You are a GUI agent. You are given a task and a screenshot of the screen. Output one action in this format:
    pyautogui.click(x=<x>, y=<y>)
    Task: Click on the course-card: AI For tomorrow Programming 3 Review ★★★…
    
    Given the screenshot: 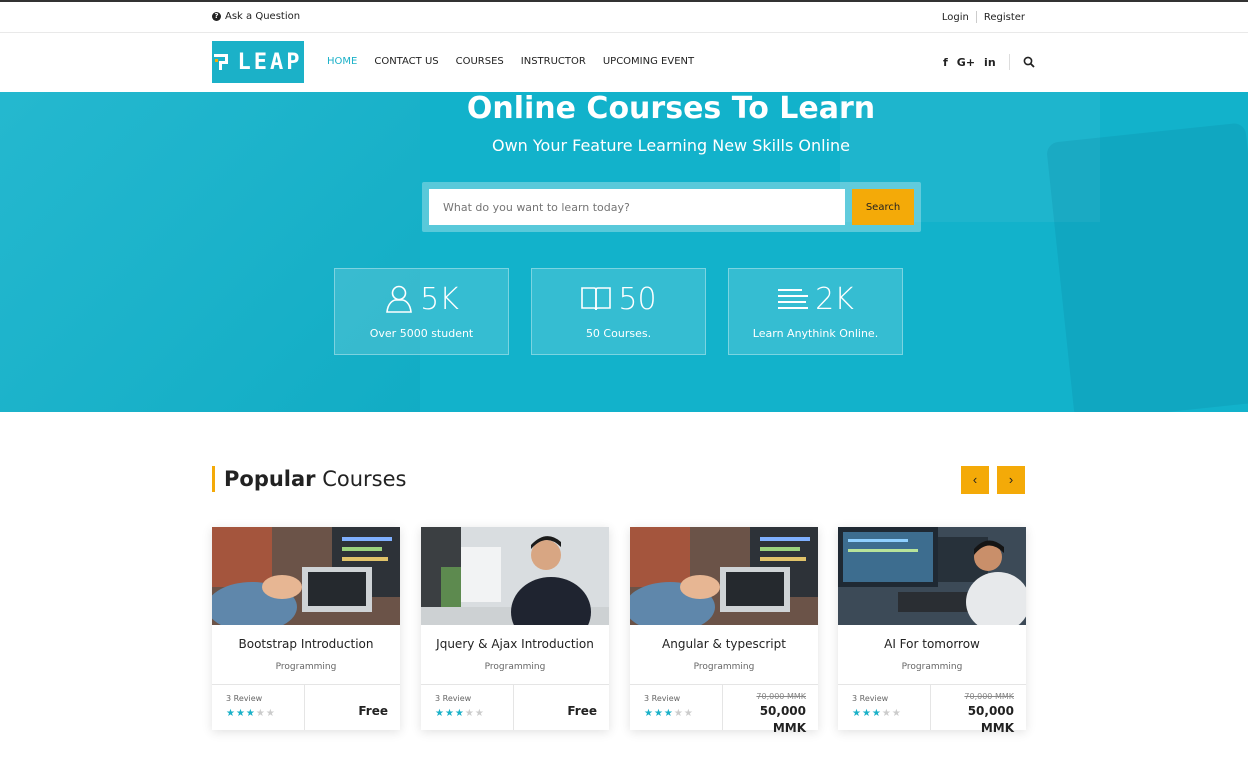 What is the action you would take?
    pyautogui.click(x=932, y=631)
    